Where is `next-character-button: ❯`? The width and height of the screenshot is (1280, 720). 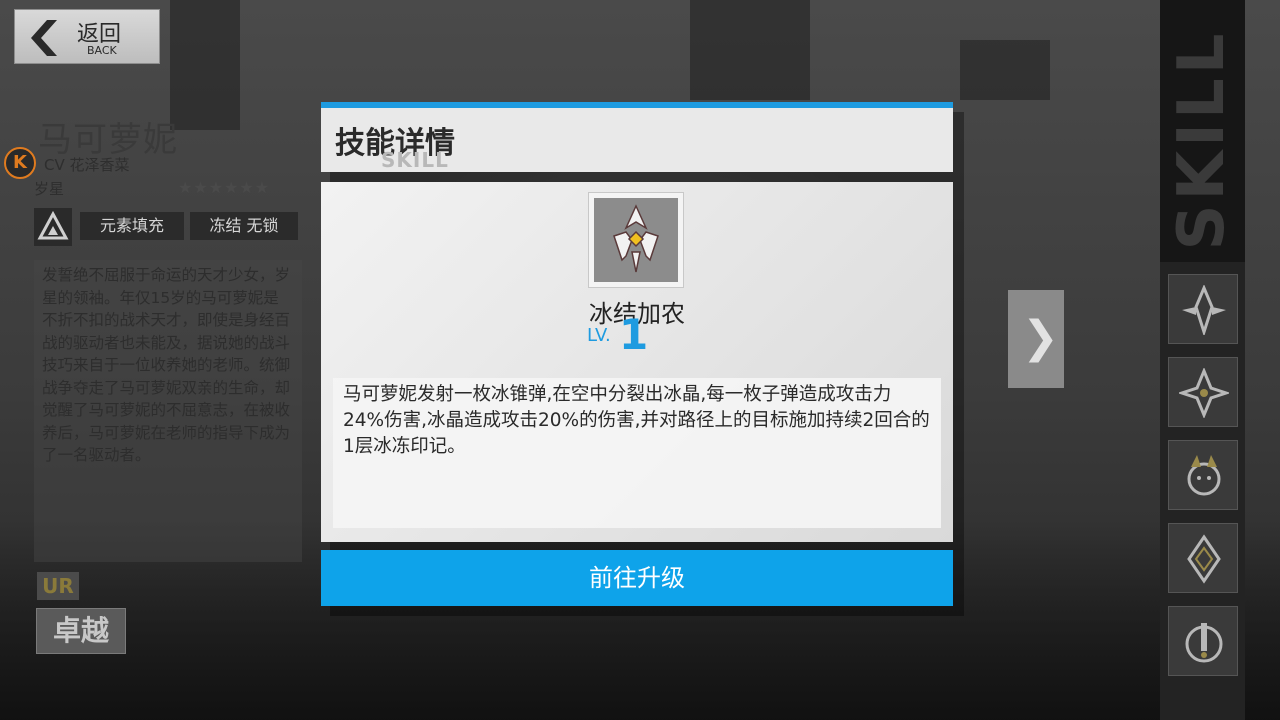
next-character-button: ❯ is located at coordinates (1036, 339).